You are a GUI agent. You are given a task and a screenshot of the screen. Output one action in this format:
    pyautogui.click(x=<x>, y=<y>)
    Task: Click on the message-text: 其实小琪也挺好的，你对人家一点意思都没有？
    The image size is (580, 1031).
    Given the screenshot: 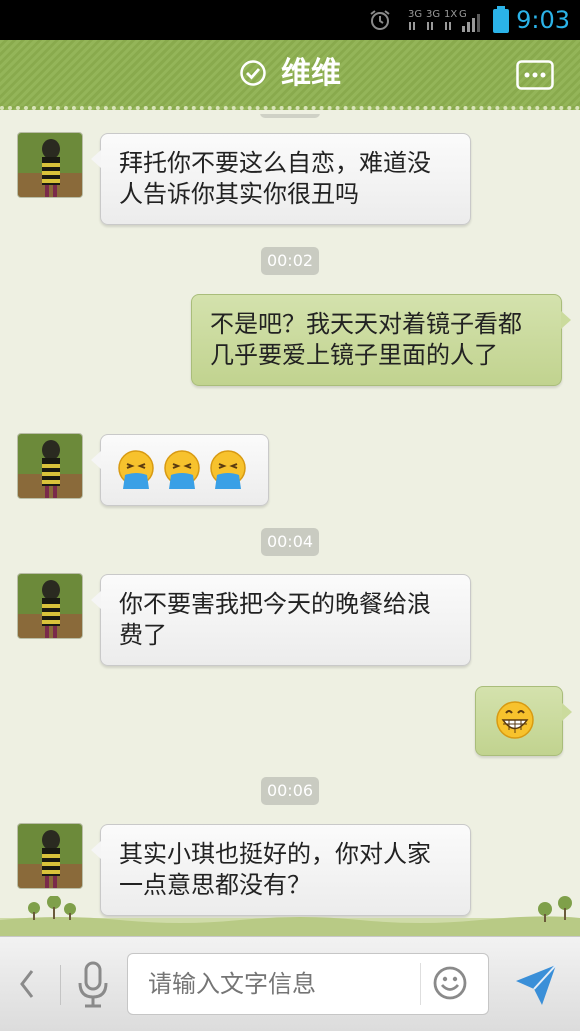 What is the action you would take?
    pyautogui.click(x=275, y=869)
    